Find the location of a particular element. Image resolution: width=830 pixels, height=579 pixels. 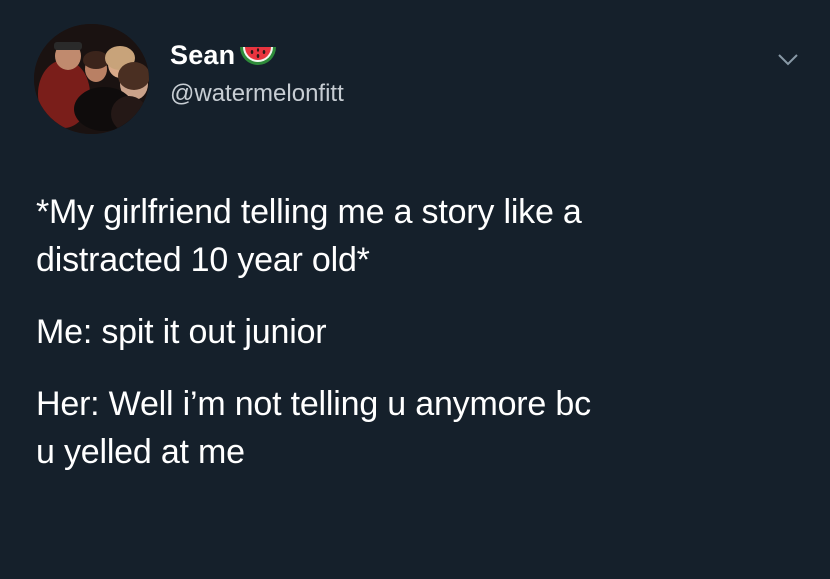

tweet-paragraph-2: Me: spit it out junior is located at coordinates (421, 332).